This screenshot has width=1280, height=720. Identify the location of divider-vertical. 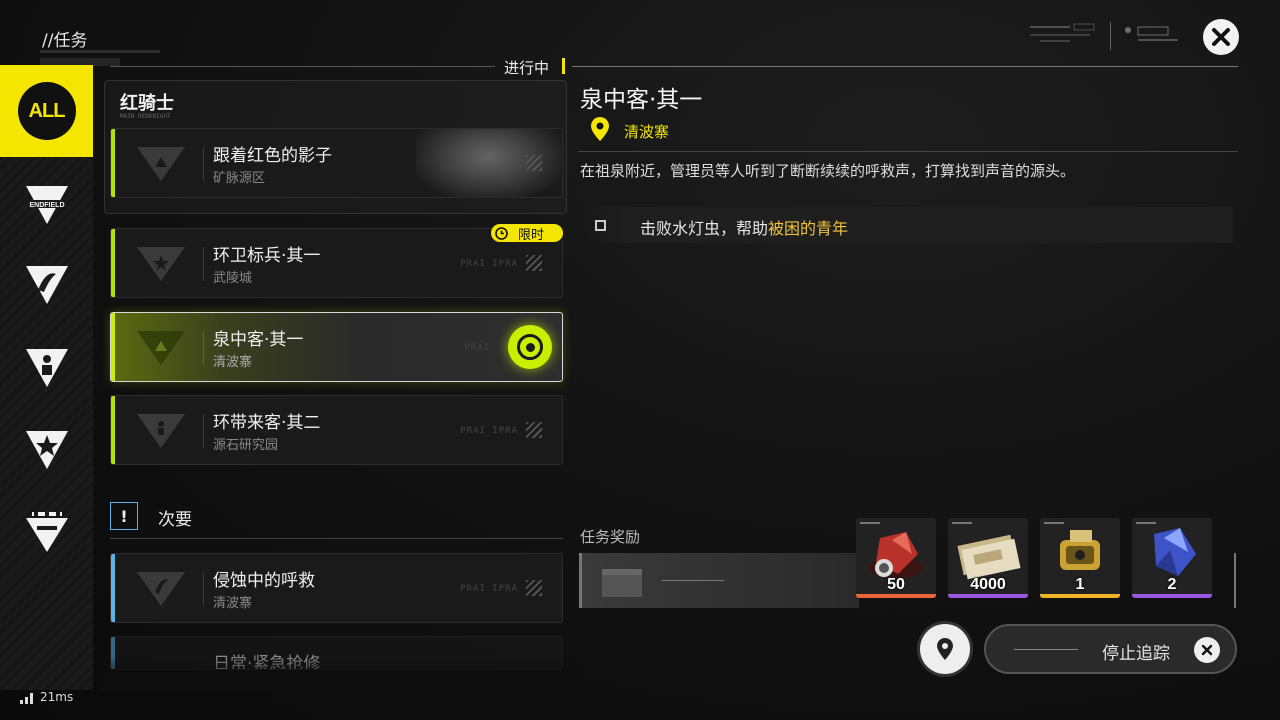
(1110, 36).